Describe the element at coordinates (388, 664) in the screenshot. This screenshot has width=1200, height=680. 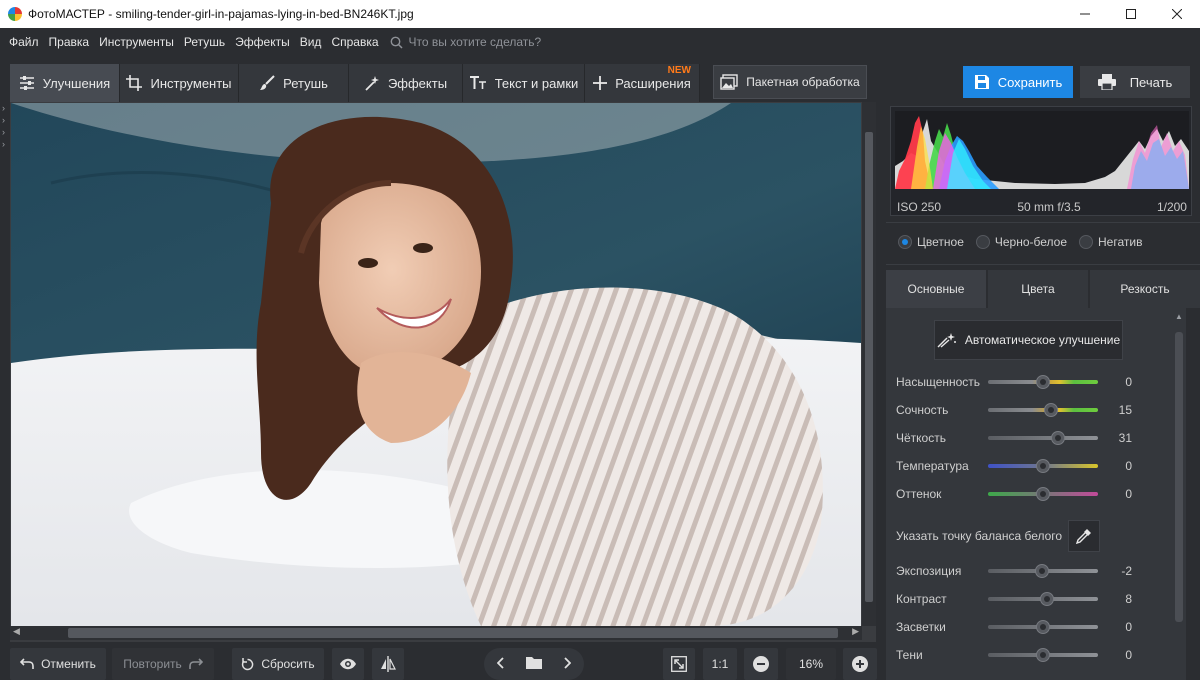
I see `compare-button` at that location.